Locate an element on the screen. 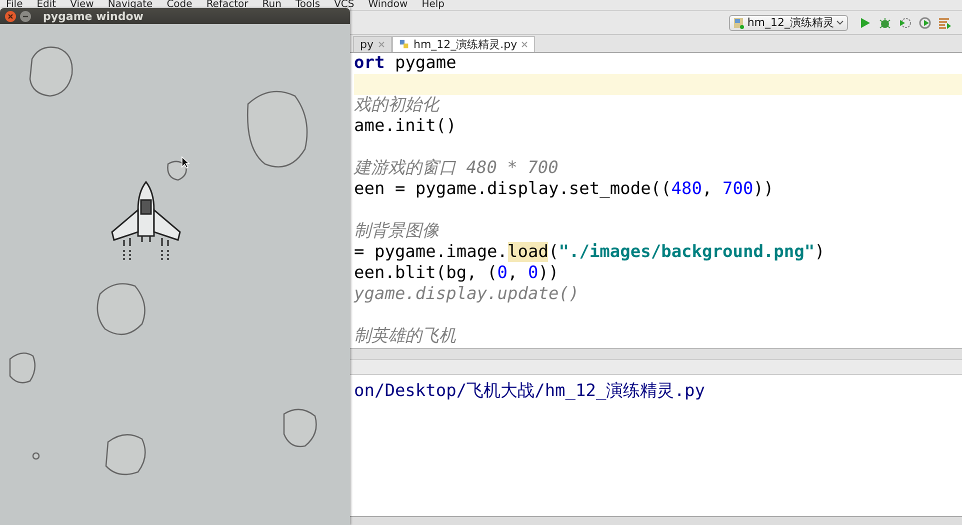 Image resolution: width=962 pixels, height=525 pixels. list-run-icon is located at coordinates (945, 23).